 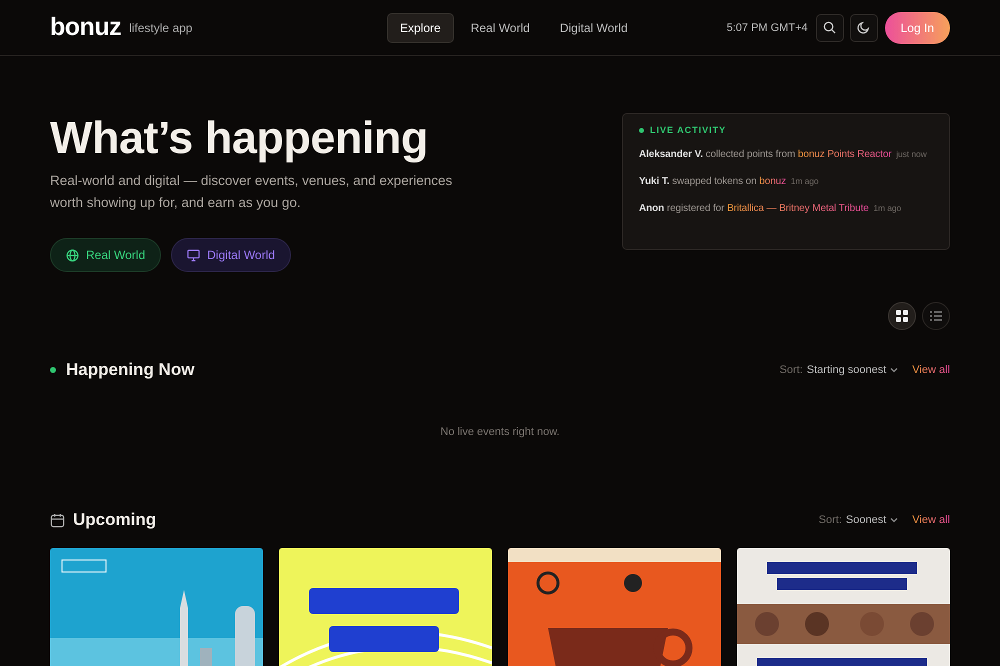 I want to click on page-subtitle: Real-world and digital — discover events, venues, and experiences worth showing up for, and earn as you go., so click(x=252, y=192).